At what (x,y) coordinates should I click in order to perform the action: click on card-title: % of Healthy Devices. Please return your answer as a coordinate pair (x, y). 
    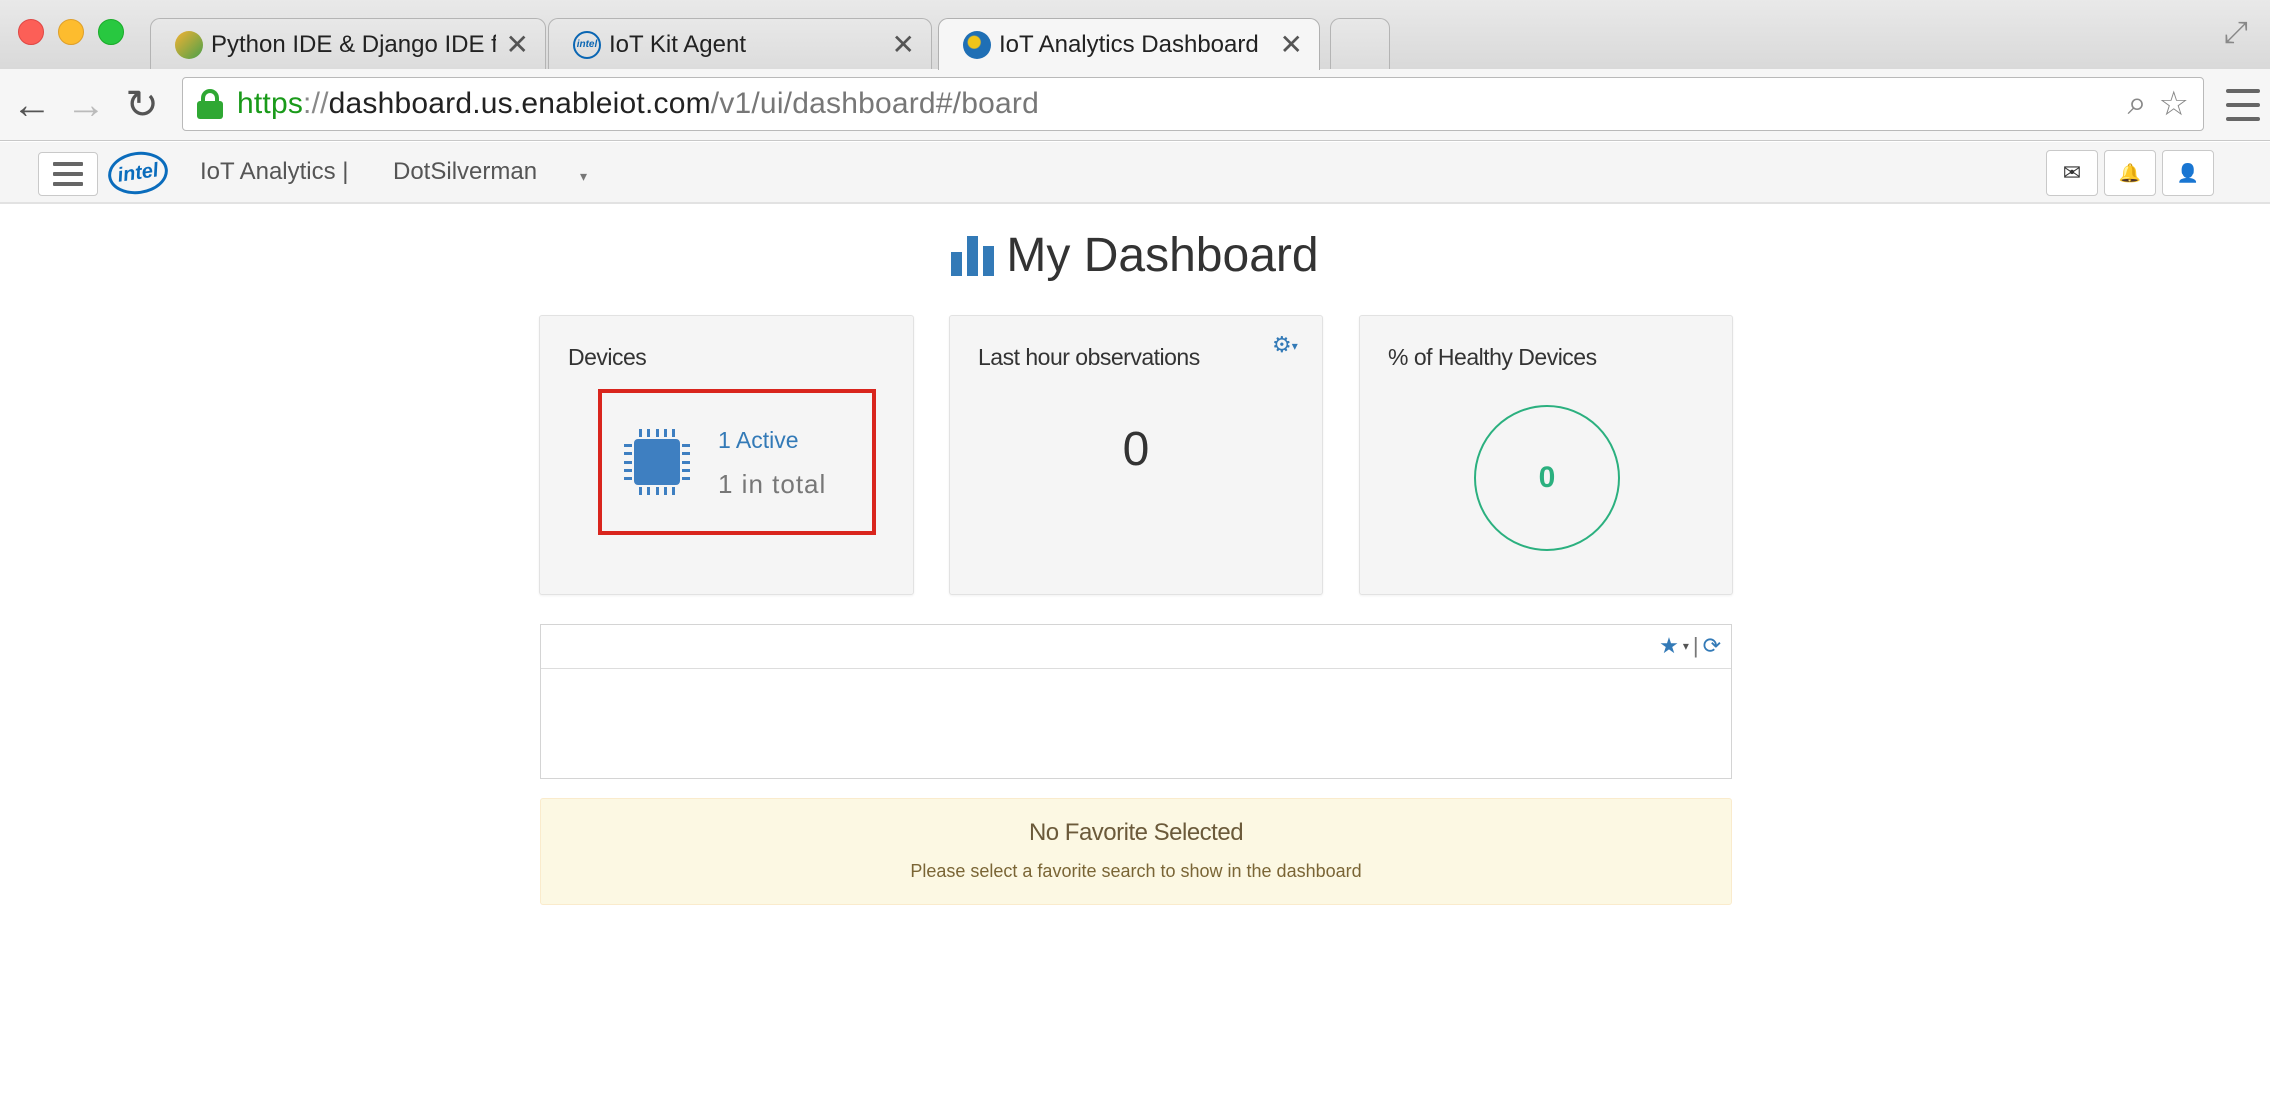
    Looking at the image, I should click on (1492, 357).